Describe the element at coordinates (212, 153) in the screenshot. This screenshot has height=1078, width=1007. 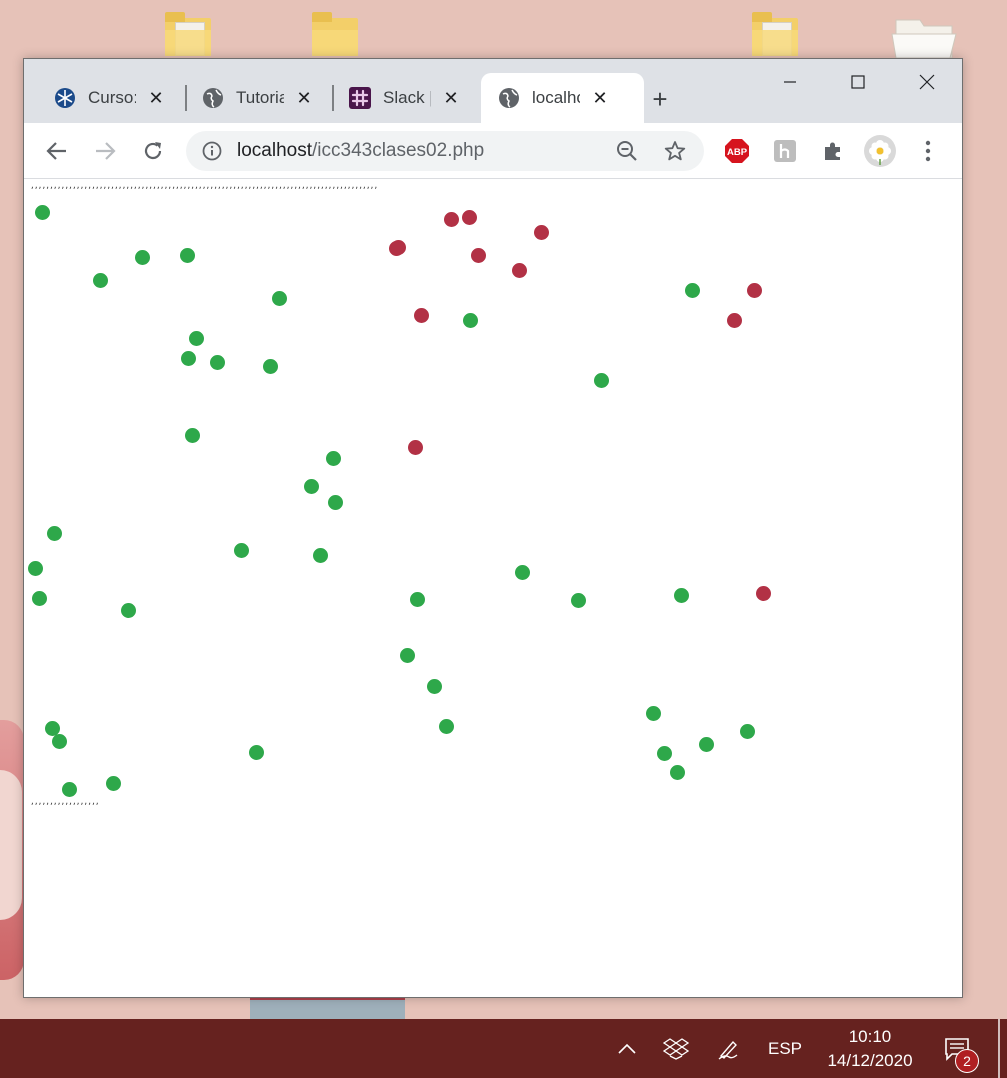
I see `info-icon` at that location.